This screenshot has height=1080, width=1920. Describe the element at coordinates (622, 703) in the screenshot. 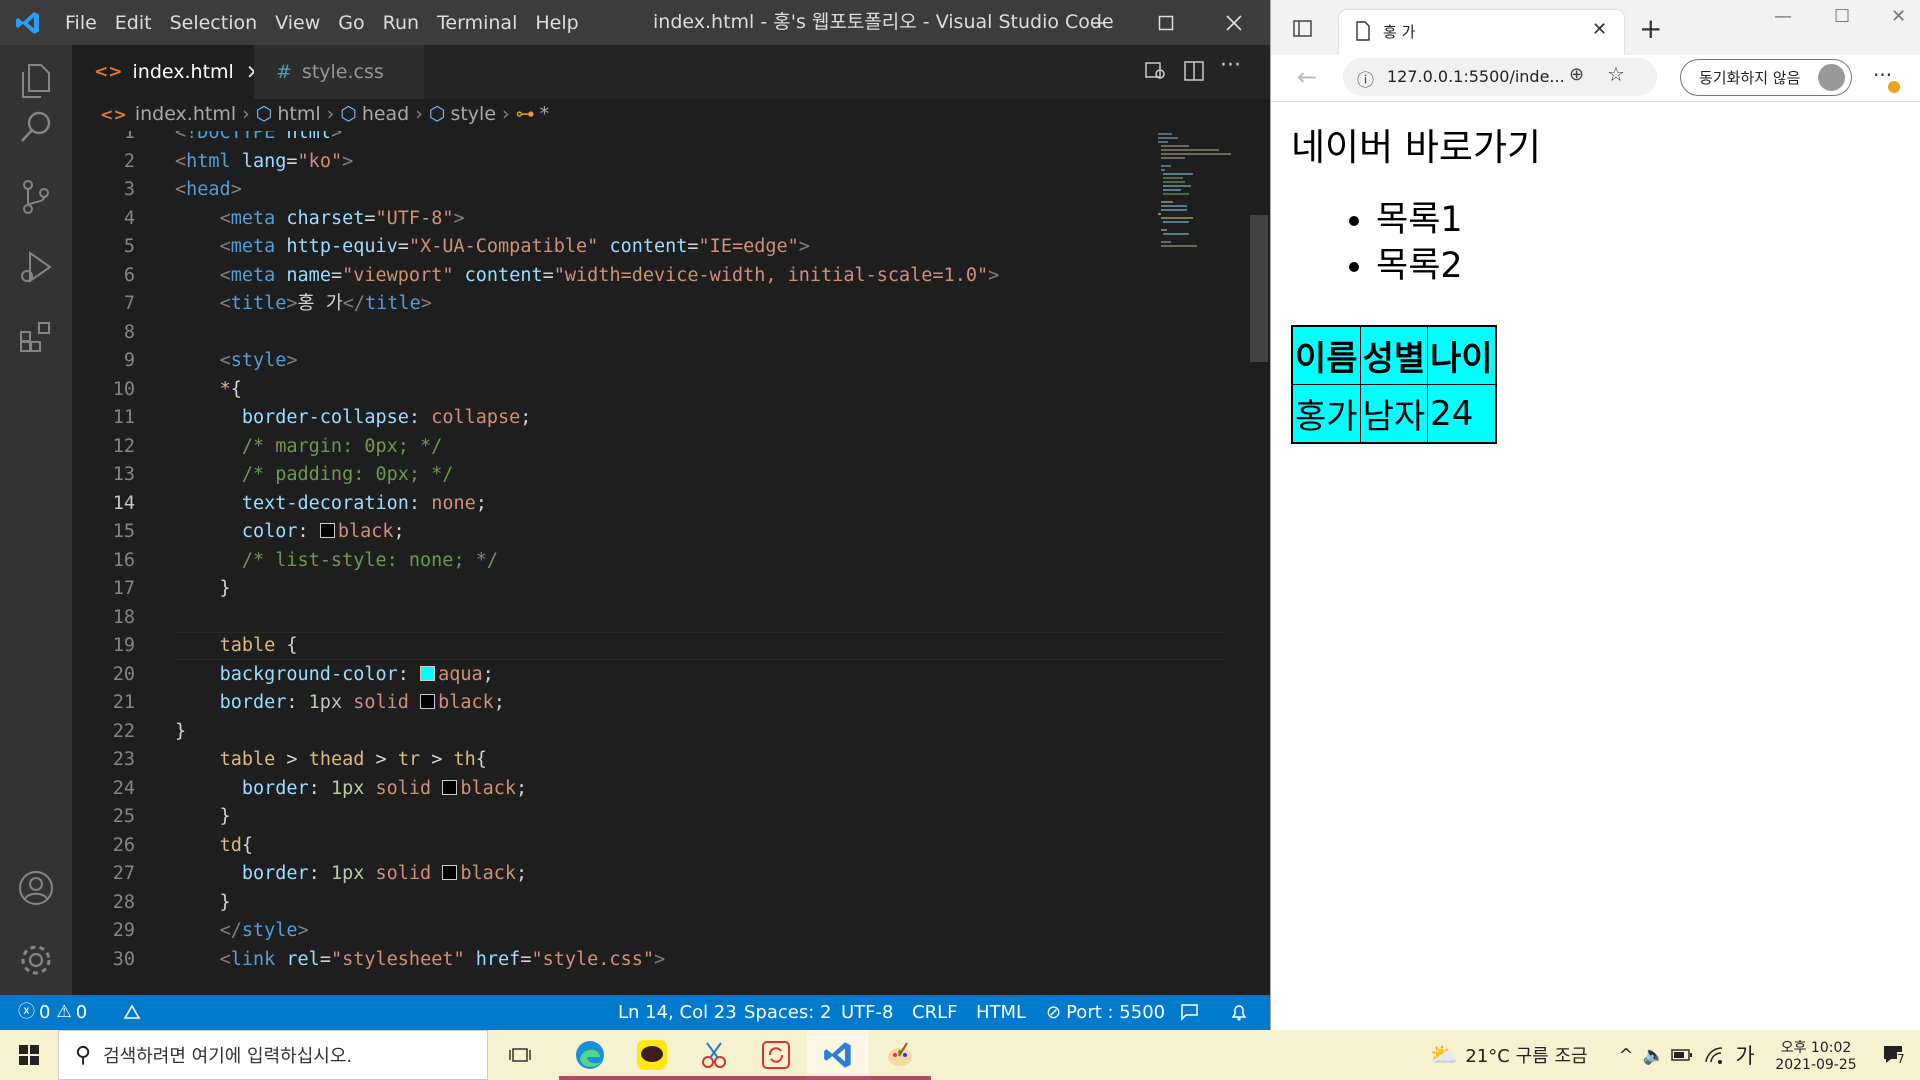

I see `code-line: 21 border: 1px solid black;` at that location.